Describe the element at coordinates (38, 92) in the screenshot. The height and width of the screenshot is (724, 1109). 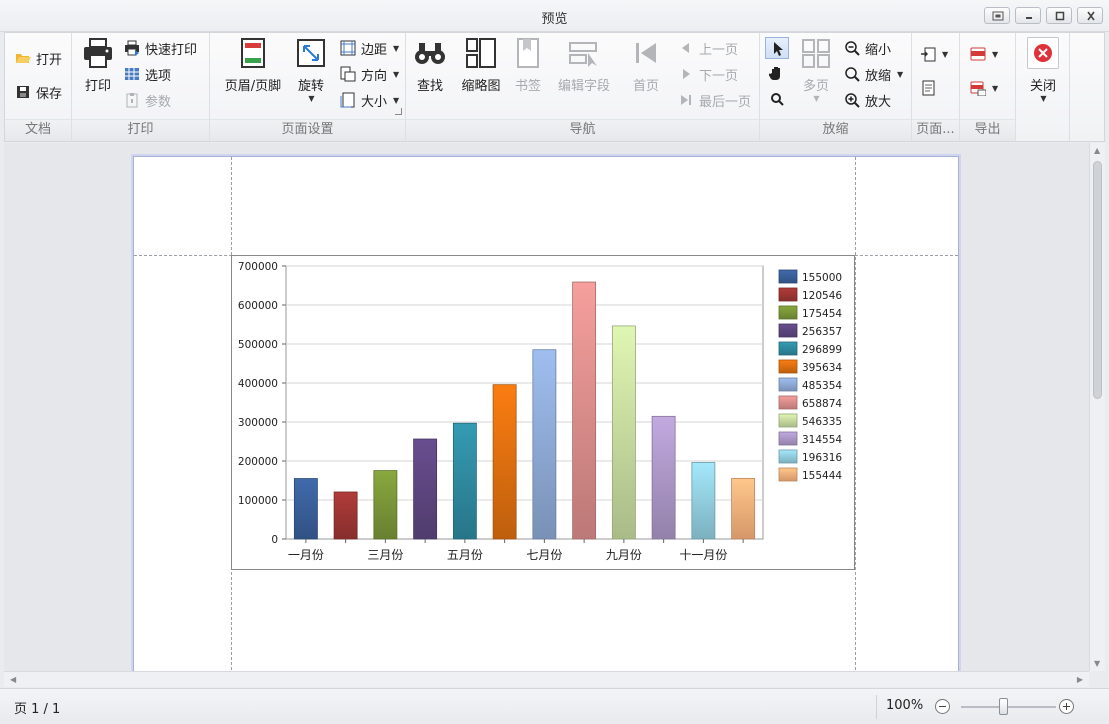
I see `save-button: 保存` at that location.